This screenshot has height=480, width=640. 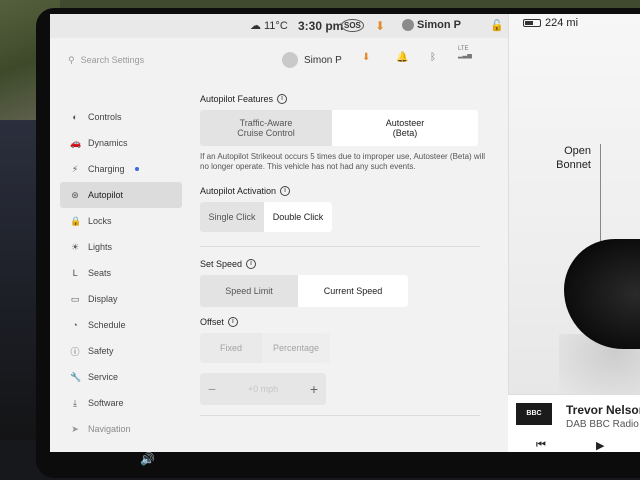 What do you see at coordinates (433, 57) in the screenshot?
I see `bluetooth-icon: ᛒ` at bounding box center [433, 57].